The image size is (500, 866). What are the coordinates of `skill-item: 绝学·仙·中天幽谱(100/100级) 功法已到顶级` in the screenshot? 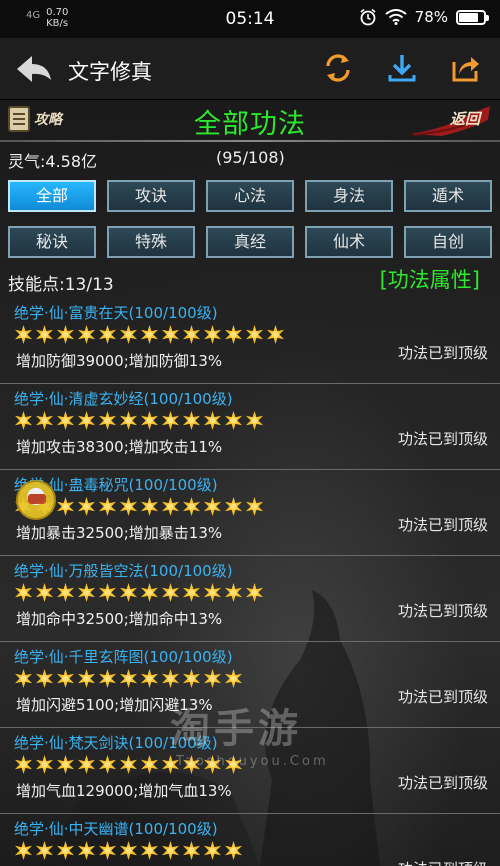 It's located at (250, 840).